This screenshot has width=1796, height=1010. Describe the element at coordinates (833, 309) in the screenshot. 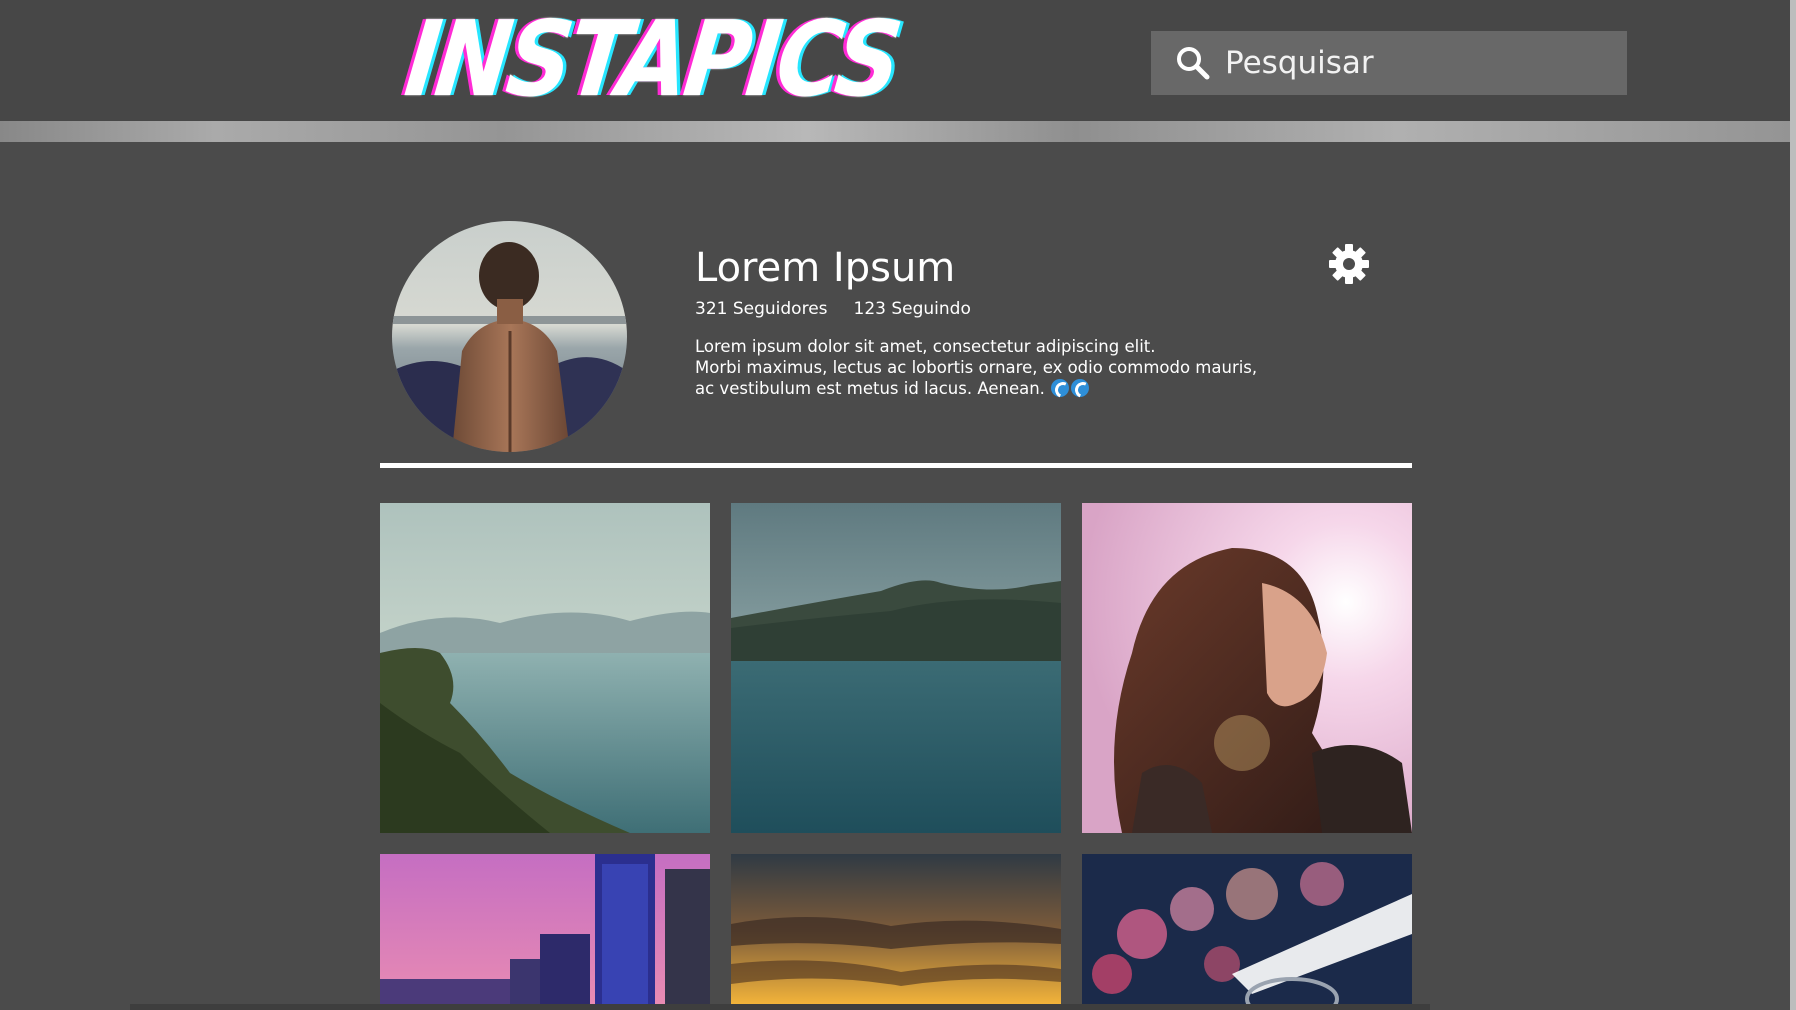

I see `profile-stats: 321 Seguidores 123 Seguindo` at that location.